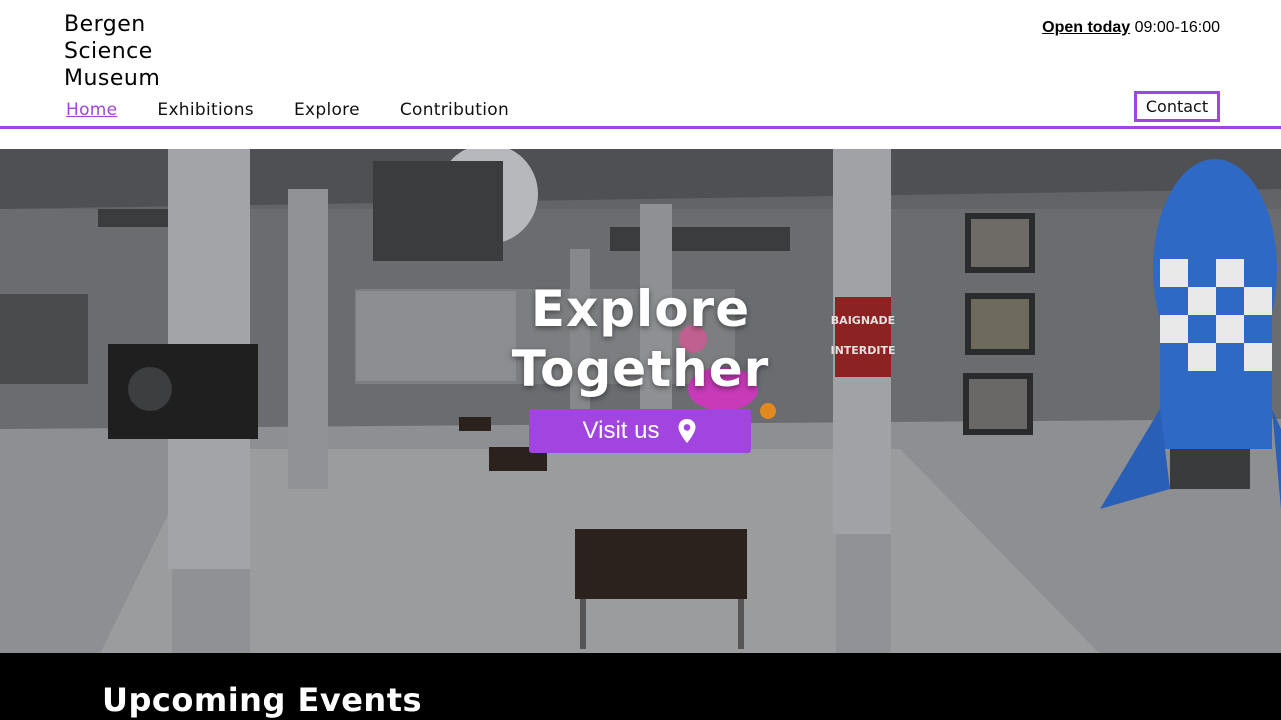 The width and height of the screenshot is (1281, 720). What do you see at coordinates (687, 431) in the screenshot?
I see `map-pin-icon` at bounding box center [687, 431].